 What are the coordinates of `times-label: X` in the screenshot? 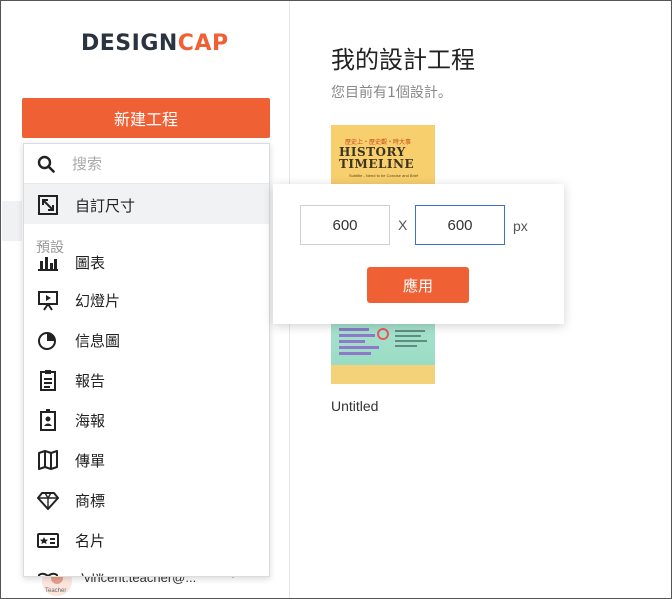 It's located at (403, 225).